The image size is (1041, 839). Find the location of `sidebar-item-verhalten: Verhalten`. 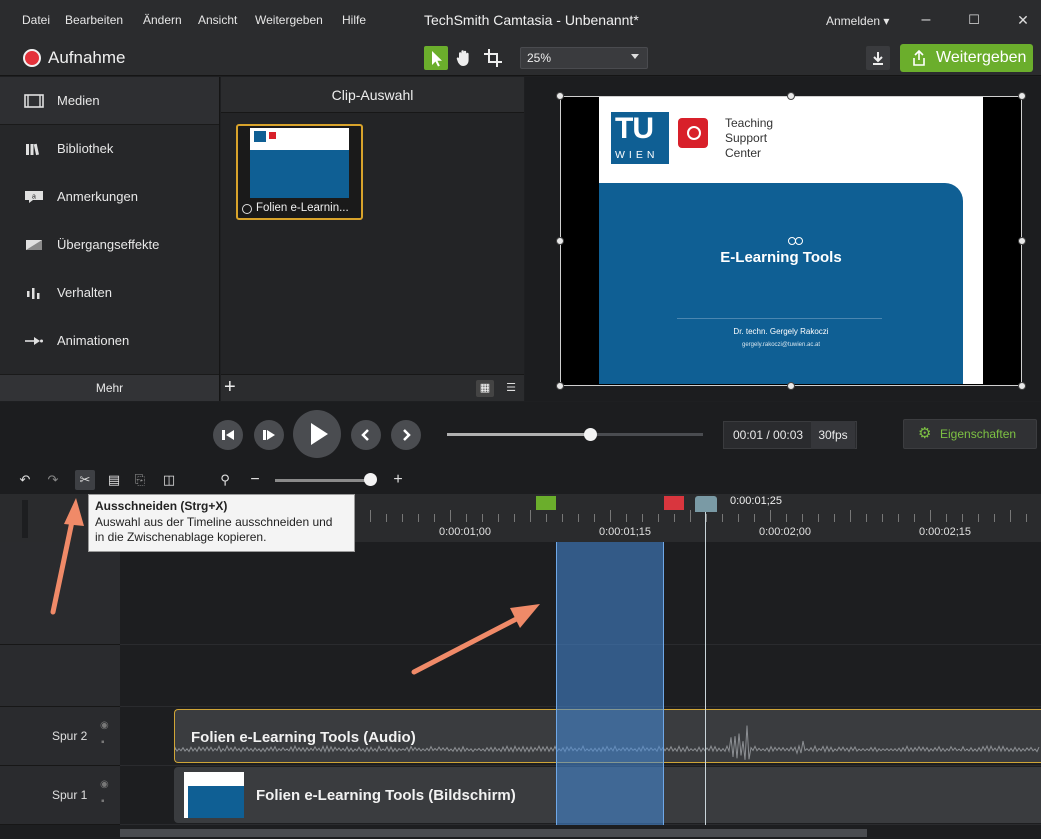

sidebar-item-verhalten: Verhalten is located at coordinates (109, 293).